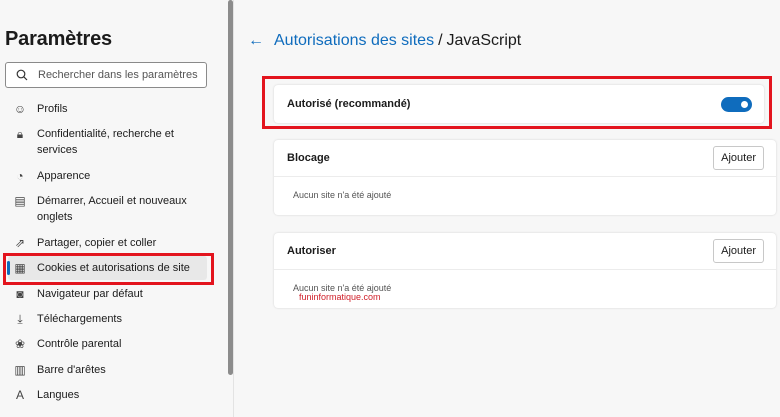 The width and height of the screenshot is (780, 417). Describe the element at coordinates (311, 251) in the screenshot. I see `allow-title: Autoriser` at that location.